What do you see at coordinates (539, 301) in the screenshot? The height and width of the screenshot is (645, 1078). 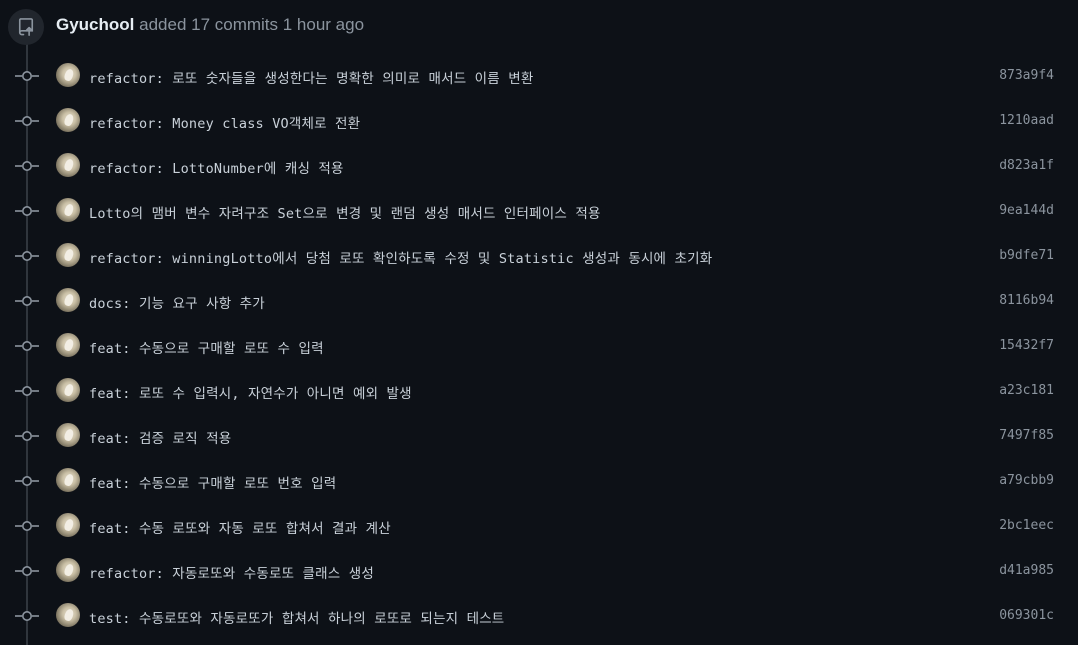 I see `commit-row: docs: 기능 요구 사항 추가 8116b94` at bounding box center [539, 301].